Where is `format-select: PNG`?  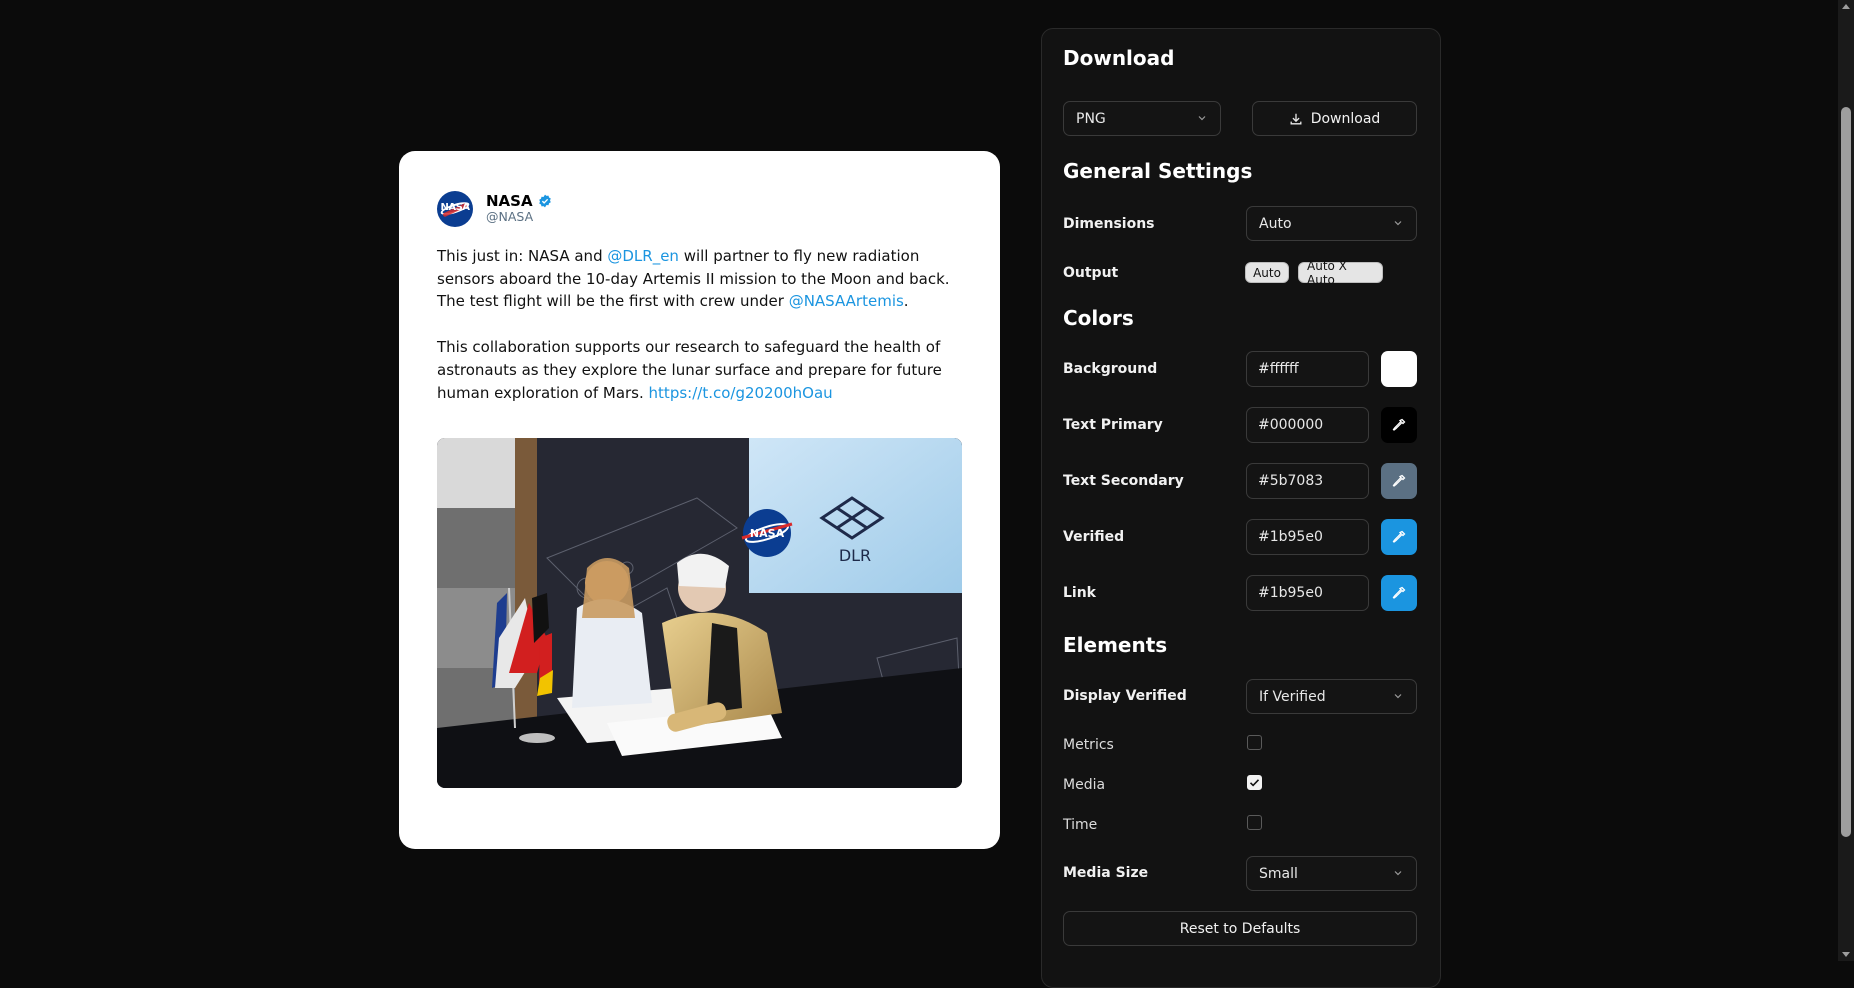
format-select: PNG is located at coordinates (1142, 118).